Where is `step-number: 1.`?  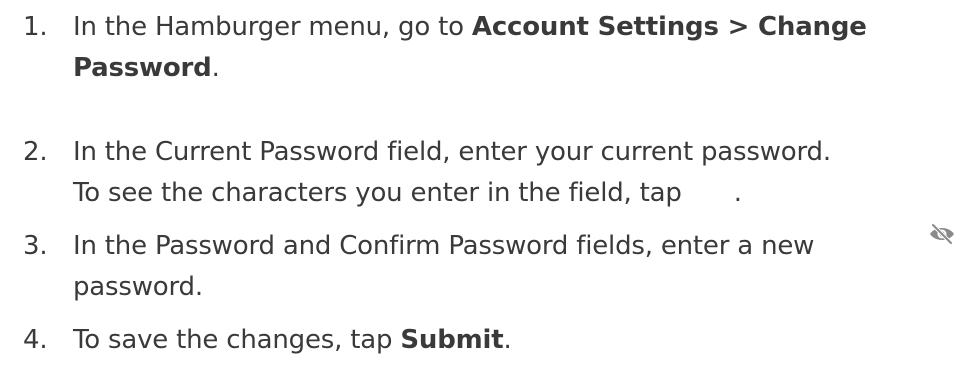 step-number: 1. is located at coordinates (35, 27).